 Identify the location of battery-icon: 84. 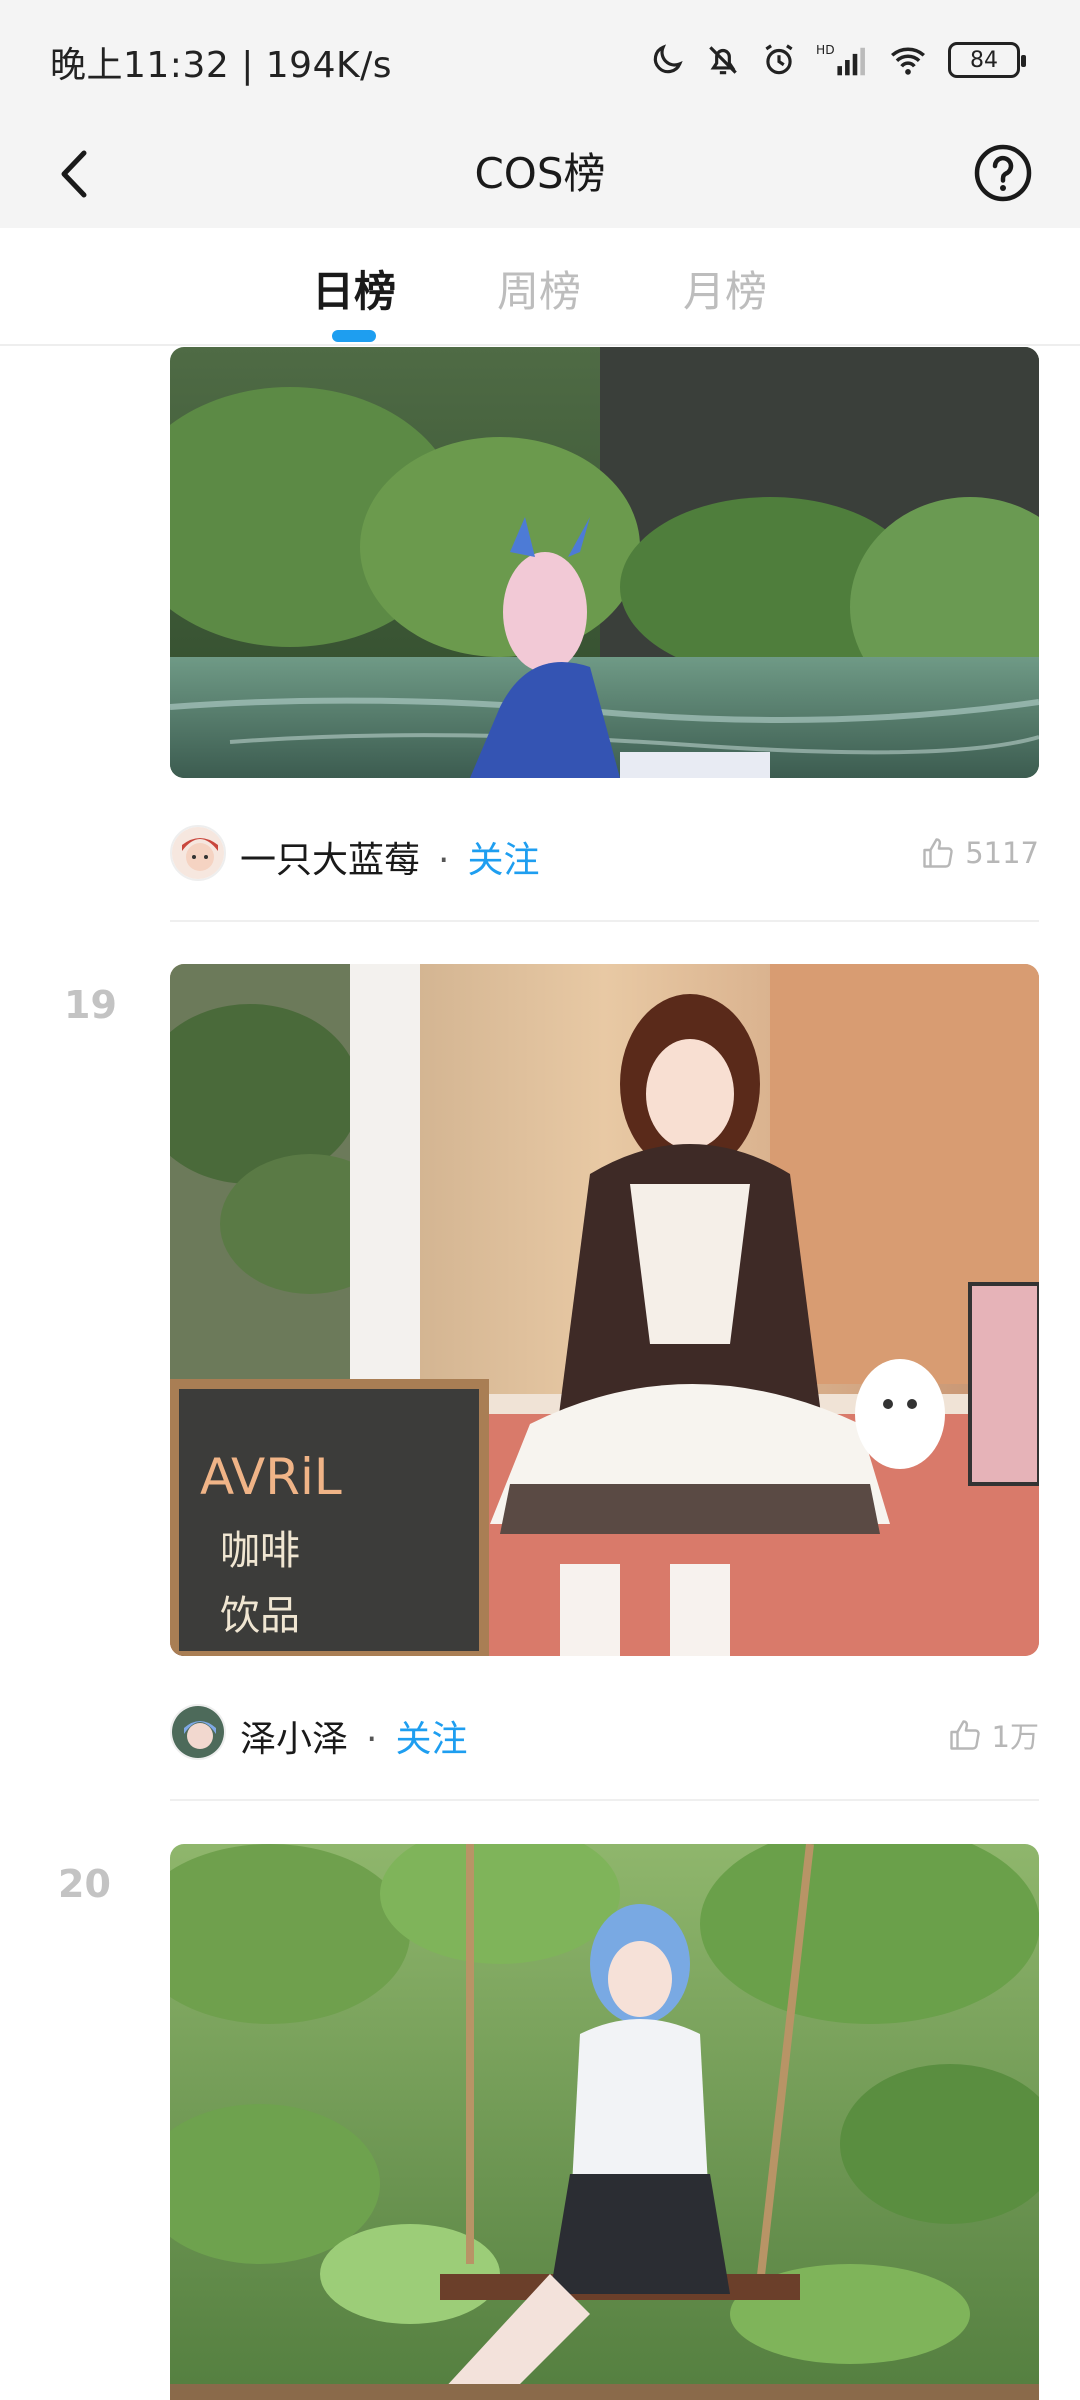
(987, 60).